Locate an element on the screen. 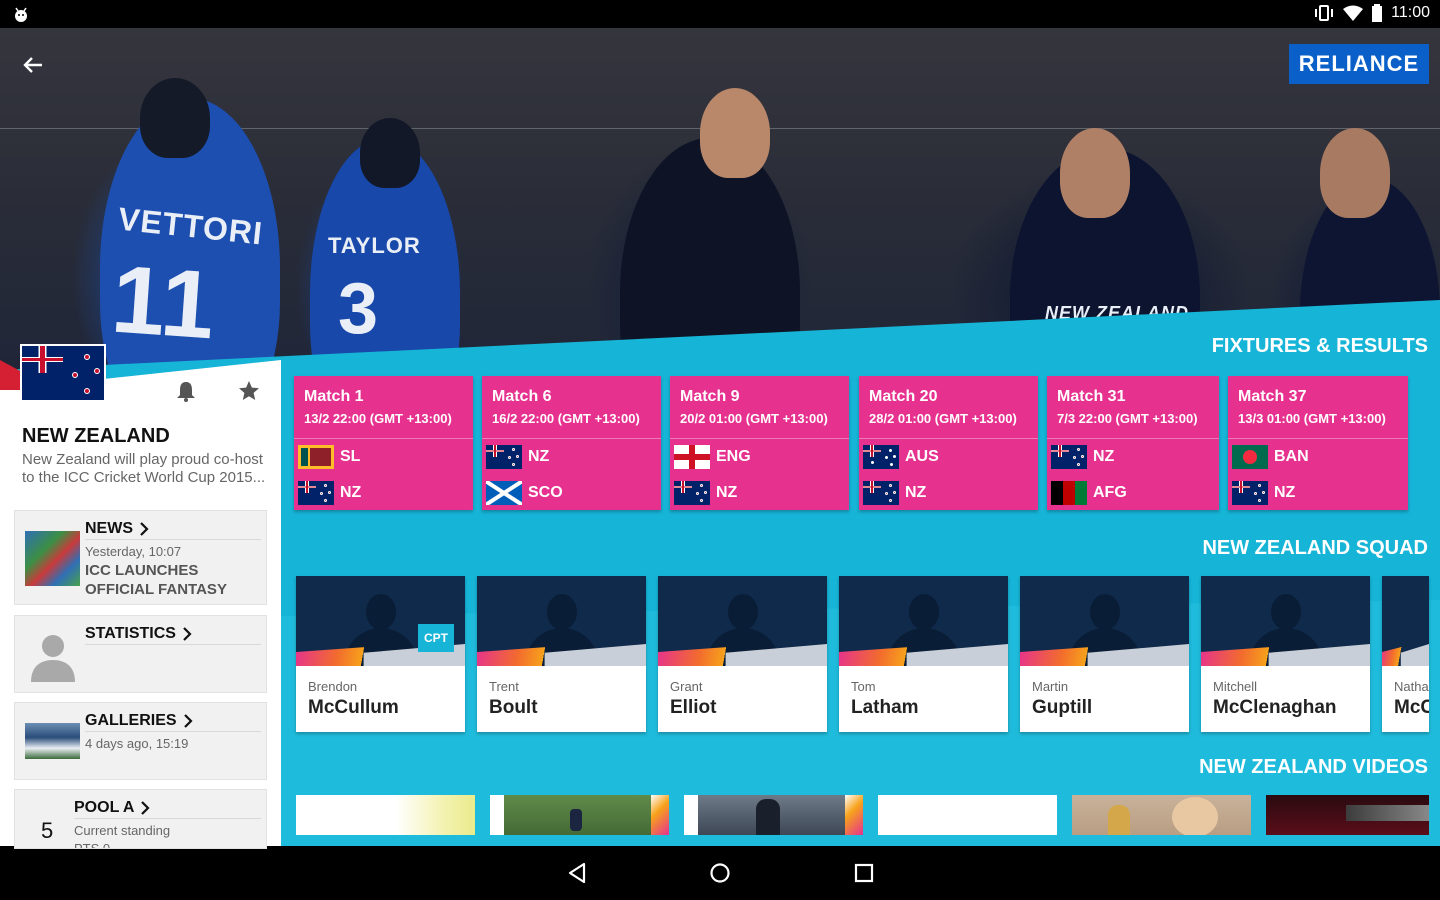  team-flag is located at coordinates (63, 373).